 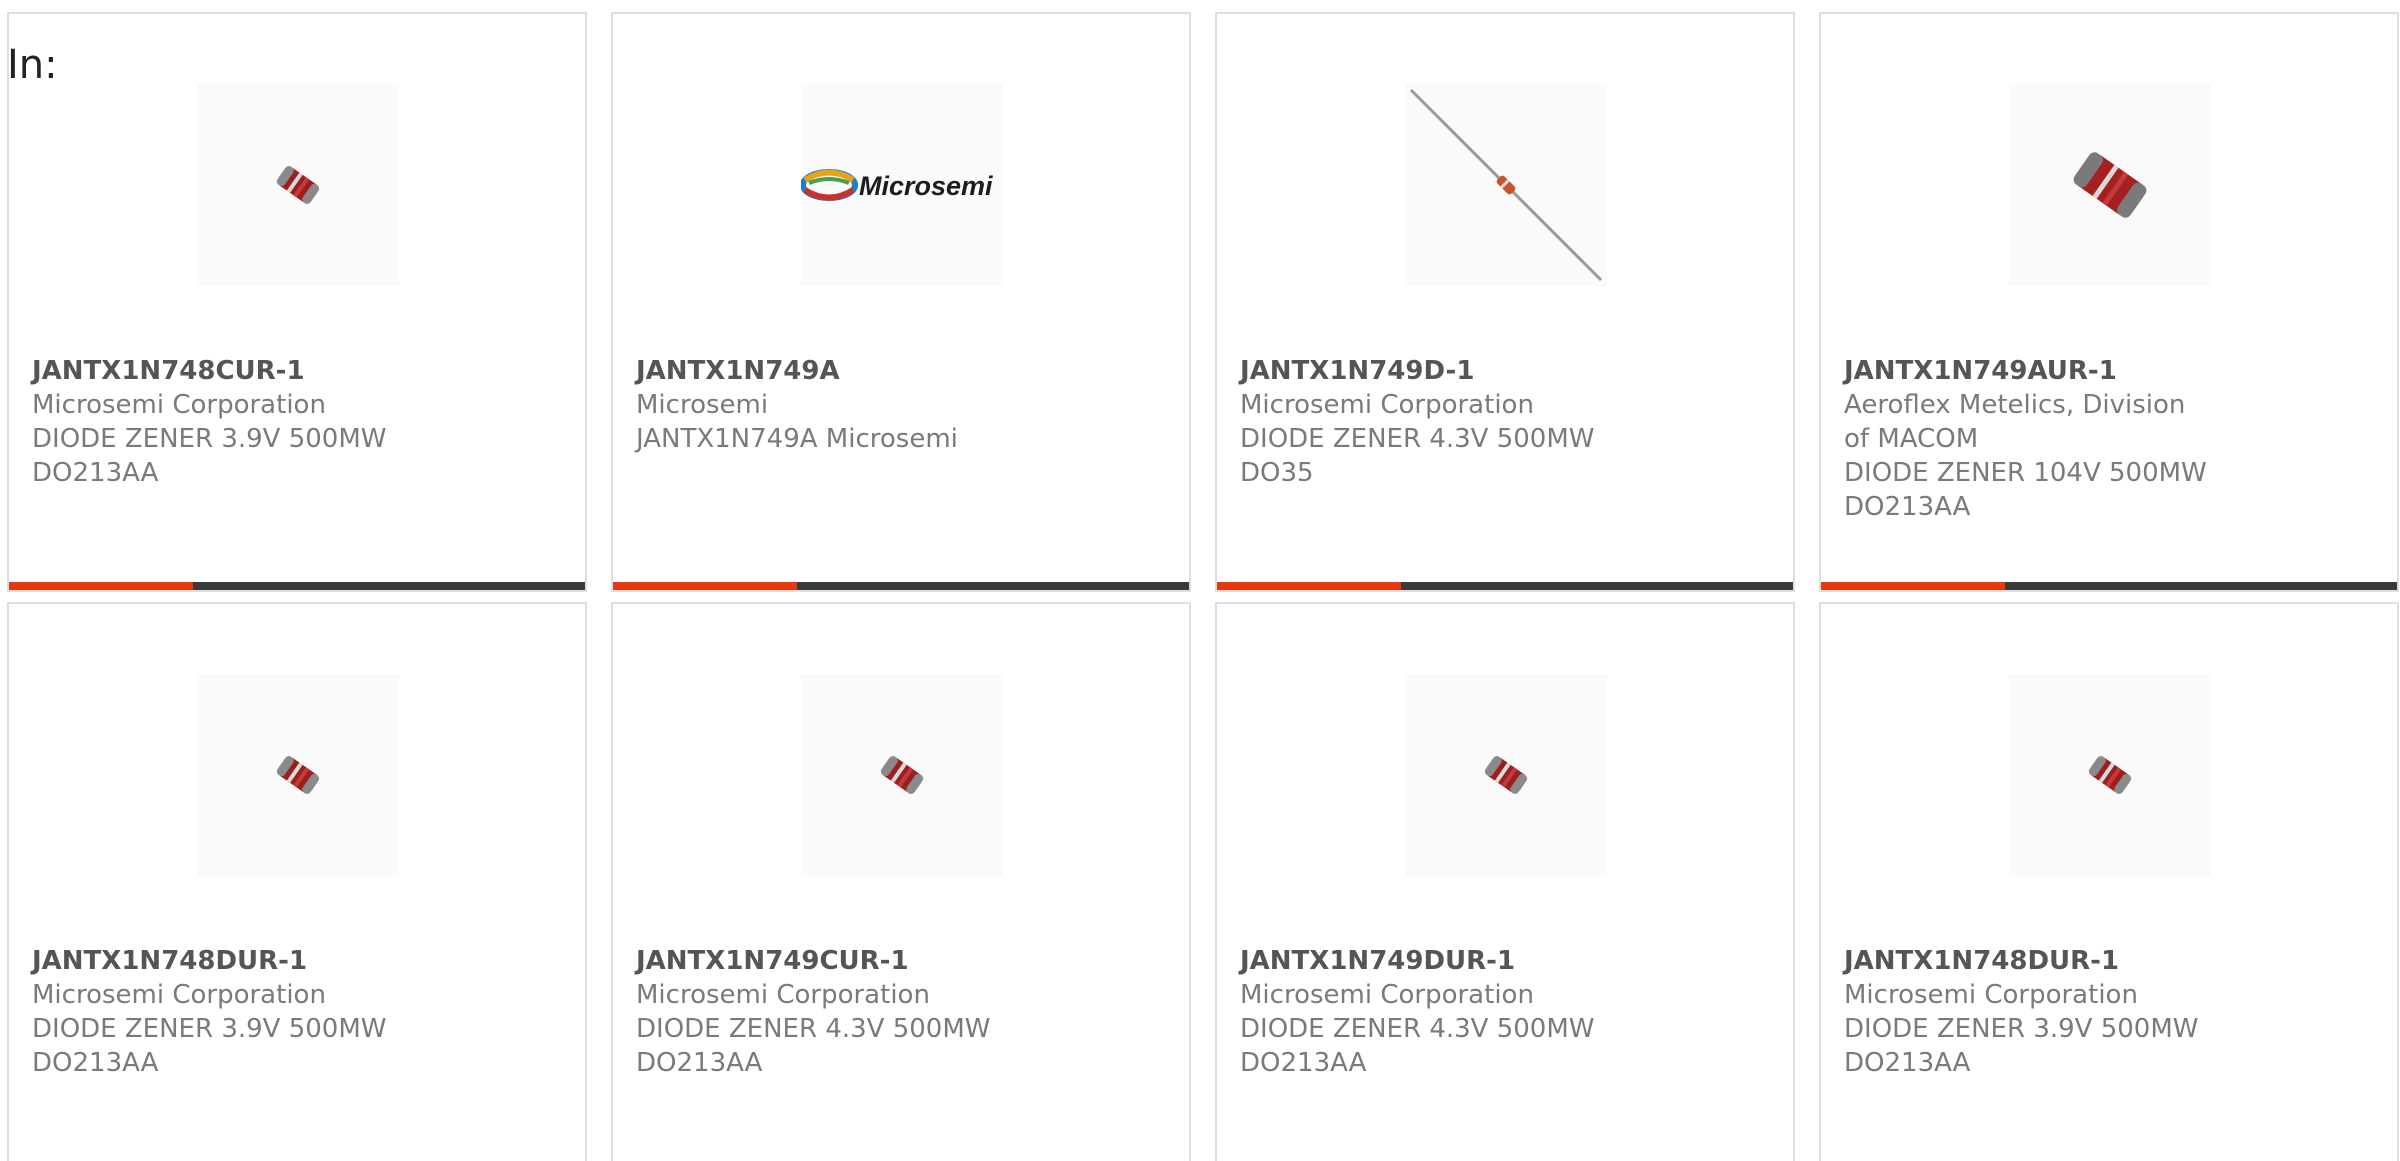 What do you see at coordinates (846, 371) in the screenshot?
I see `part-number: JANTX1N749A` at bounding box center [846, 371].